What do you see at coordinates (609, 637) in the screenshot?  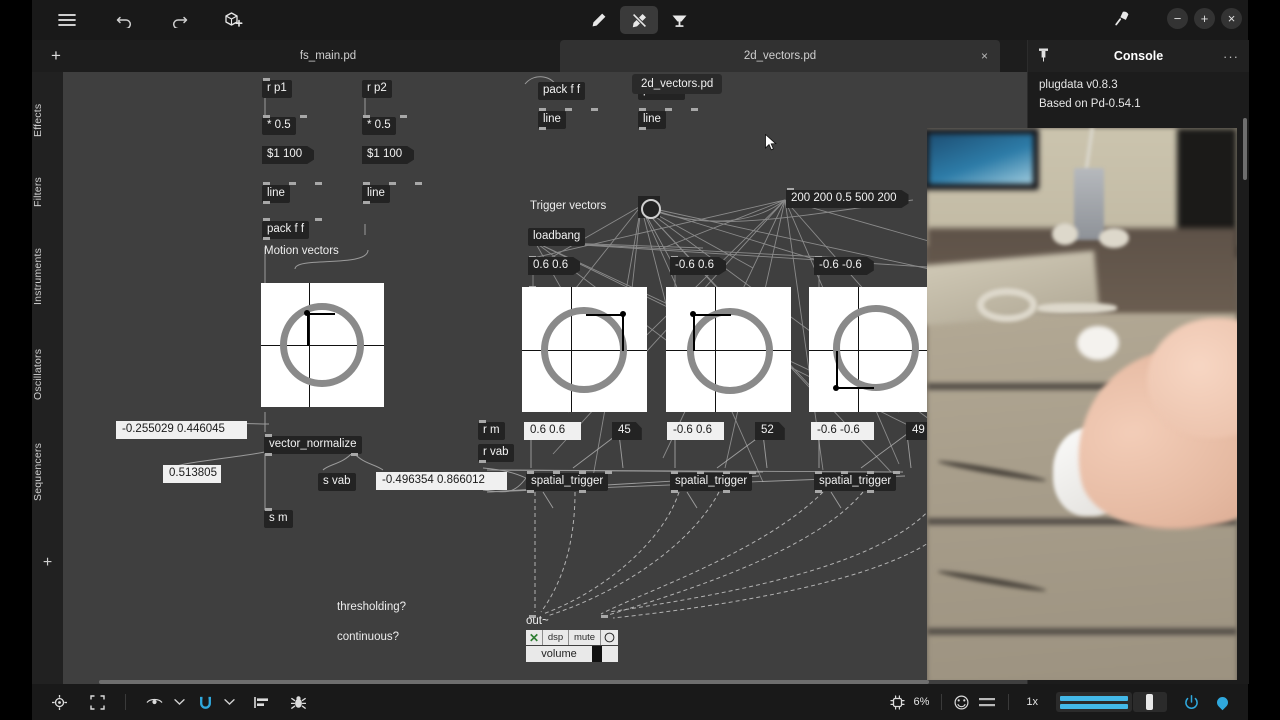 I see `level-indicator-icon` at bounding box center [609, 637].